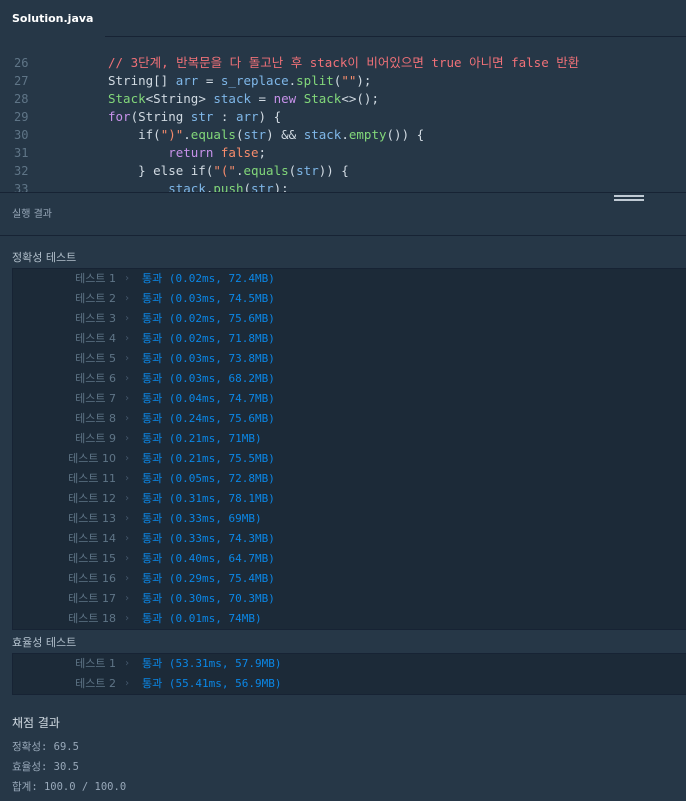  Describe the element at coordinates (44, 257) in the screenshot. I see `accuracy-test-title: 정확성 테스트` at that location.